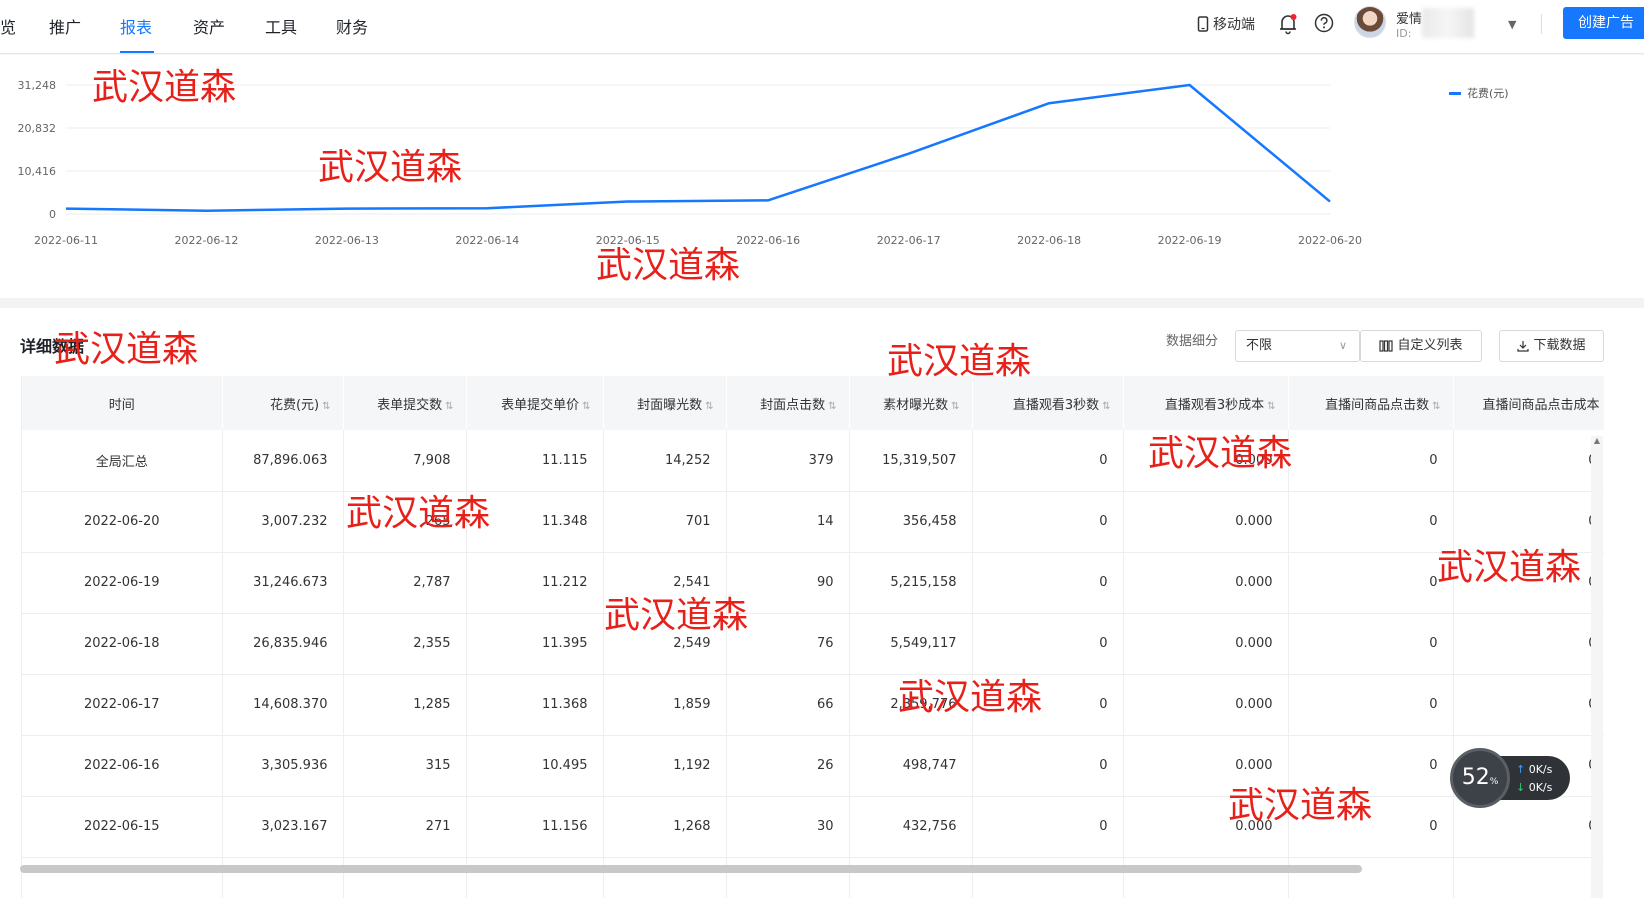 This screenshot has height=898, width=1644. Describe the element at coordinates (1603, 23) in the screenshot. I see `create-ad-button: 创建广告` at that location.